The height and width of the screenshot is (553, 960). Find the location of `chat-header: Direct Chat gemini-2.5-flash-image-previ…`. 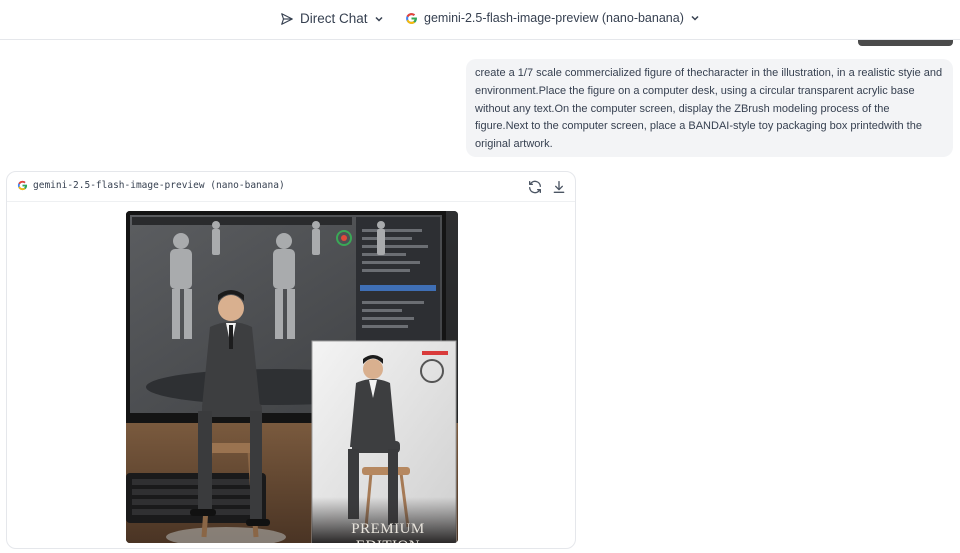

chat-header: Direct Chat gemini-2.5-flash-image-previ… is located at coordinates (480, 20).